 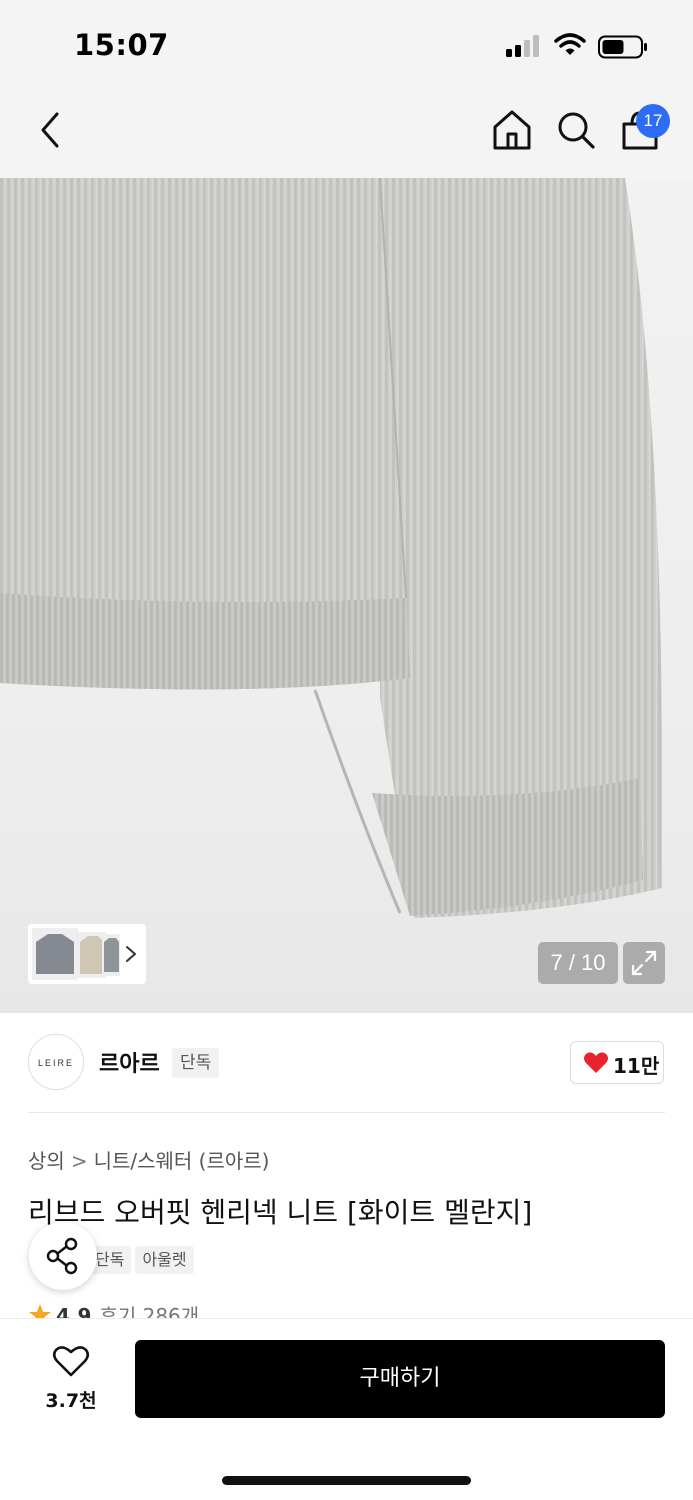 I want to click on search-icon, so click(x=576, y=130).